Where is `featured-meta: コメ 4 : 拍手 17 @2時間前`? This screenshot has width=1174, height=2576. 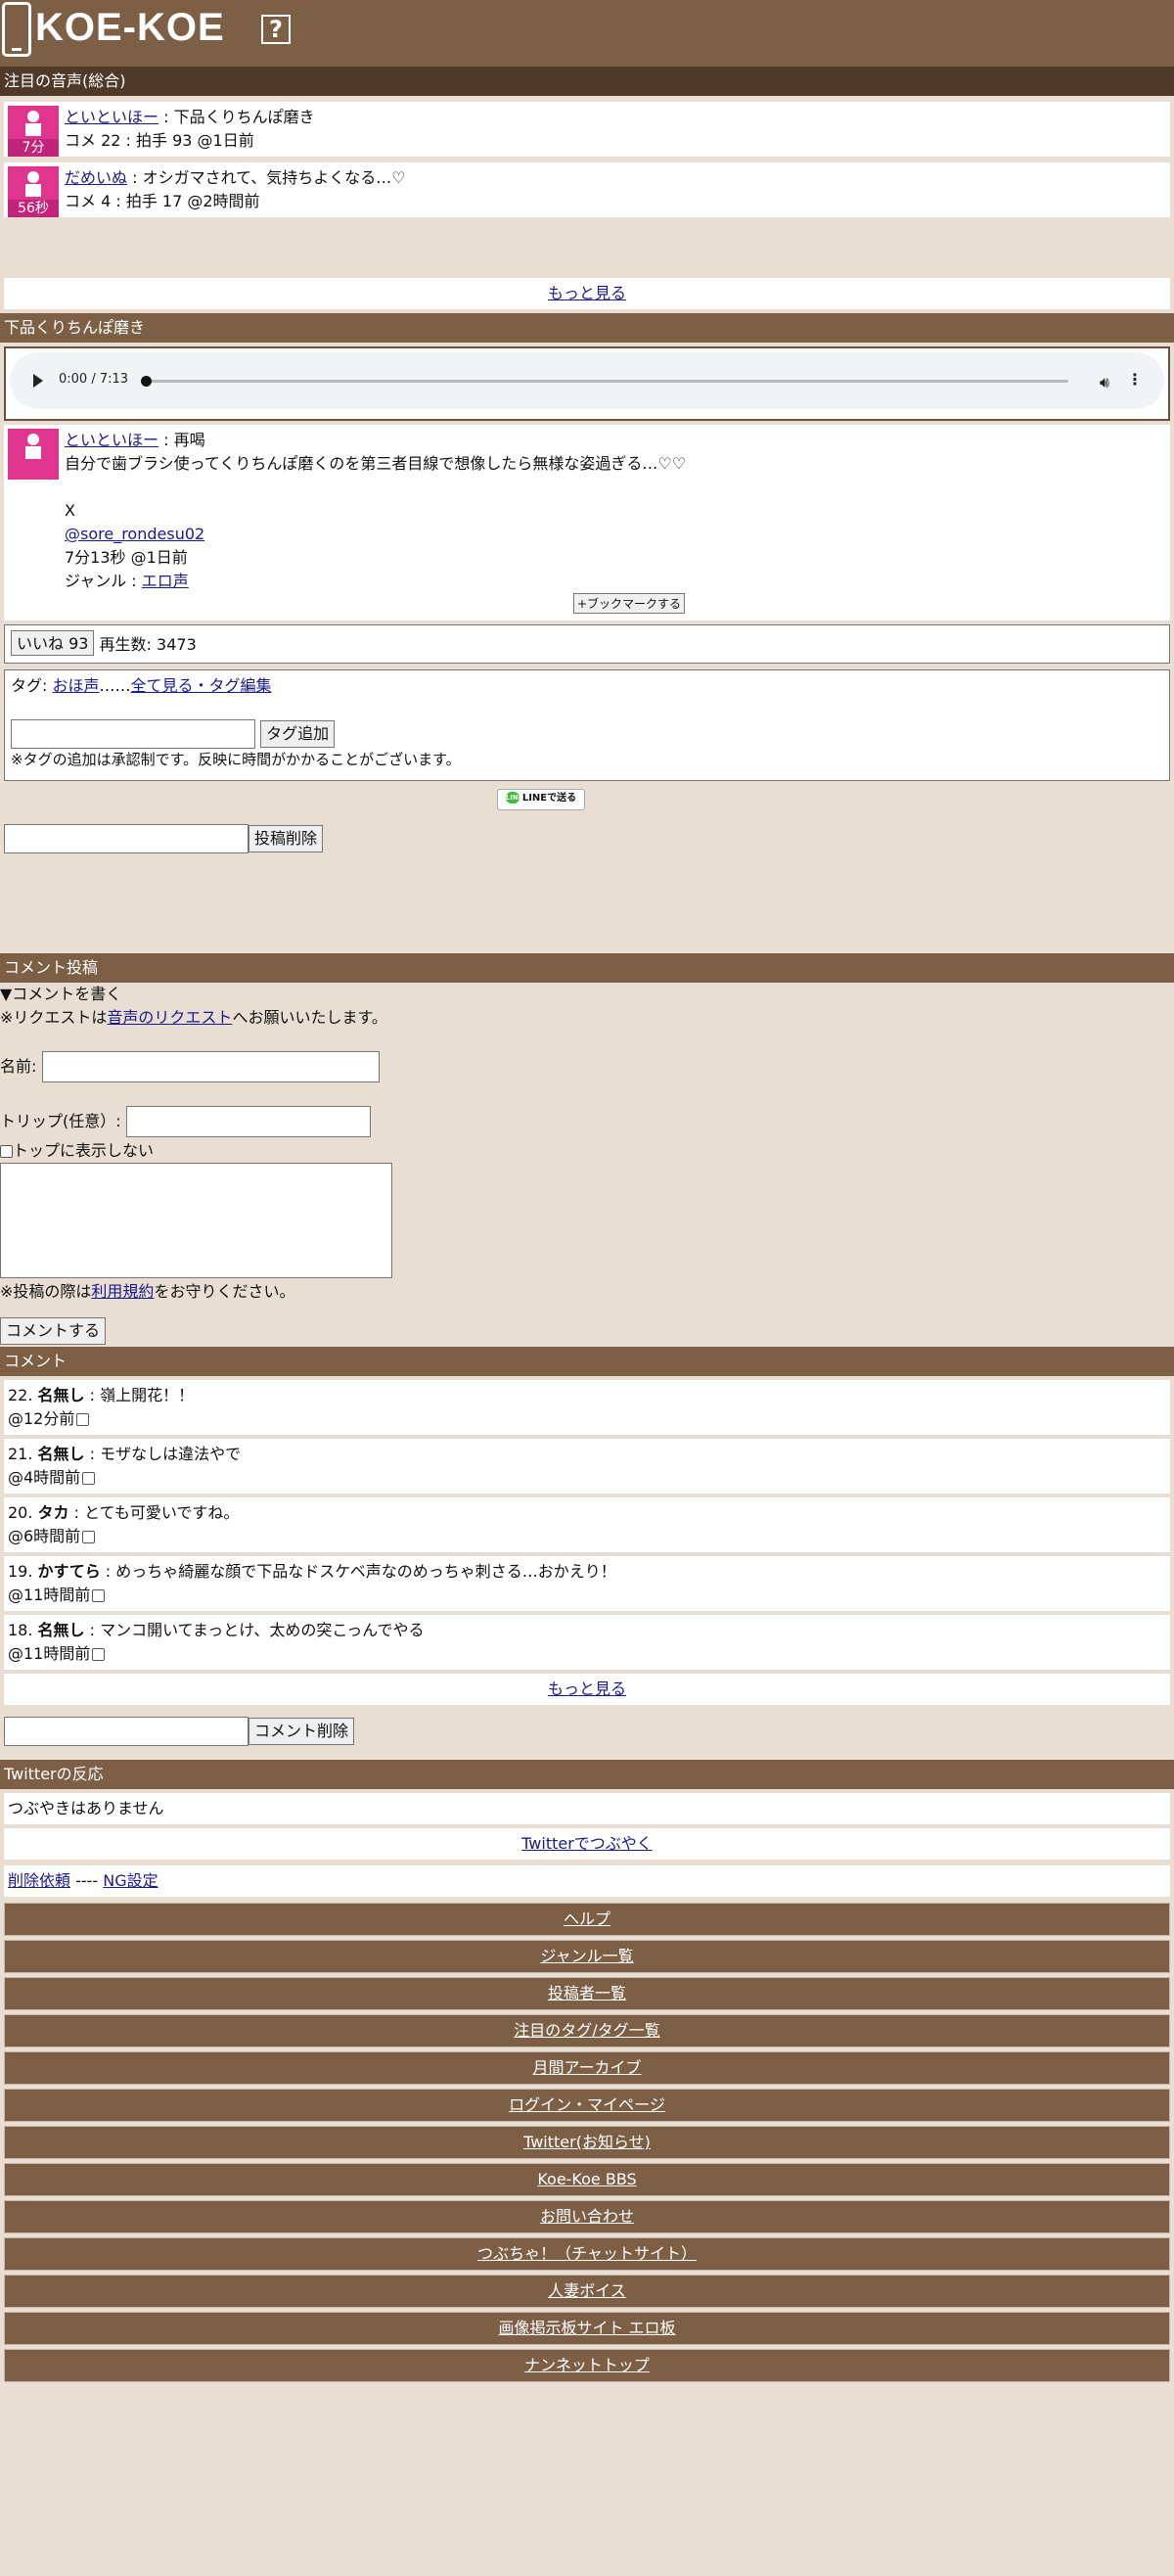
featured-meta: コメ 4 : 拍手 17 @2時間前 is located at coordinates (162, 201).